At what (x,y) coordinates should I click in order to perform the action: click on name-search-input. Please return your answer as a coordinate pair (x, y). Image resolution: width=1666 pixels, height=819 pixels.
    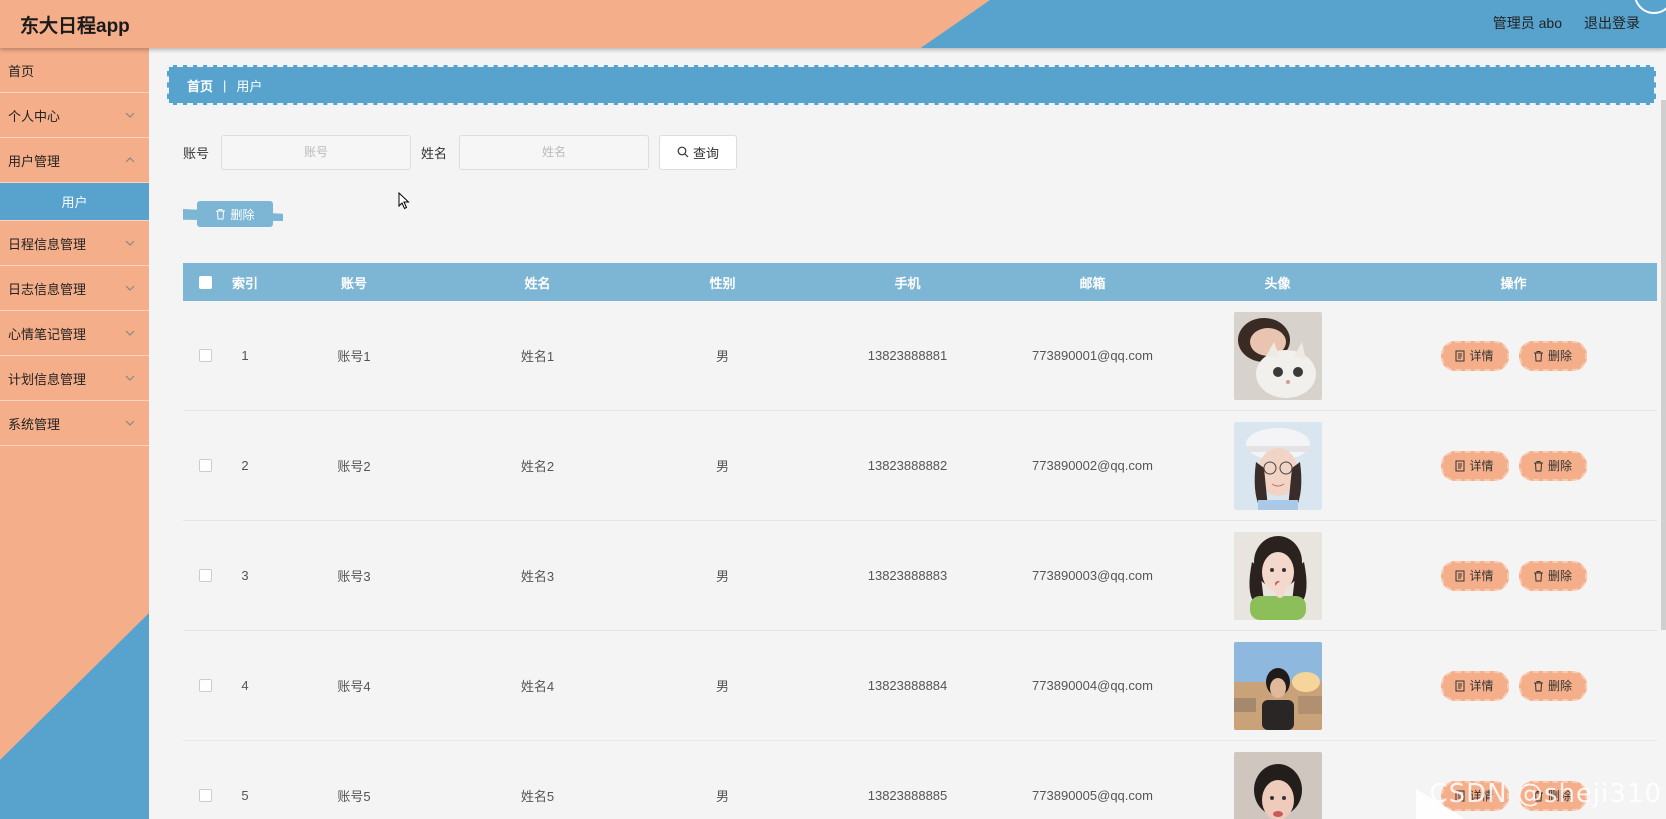
    Looking at the image, I should click on (554, 152).